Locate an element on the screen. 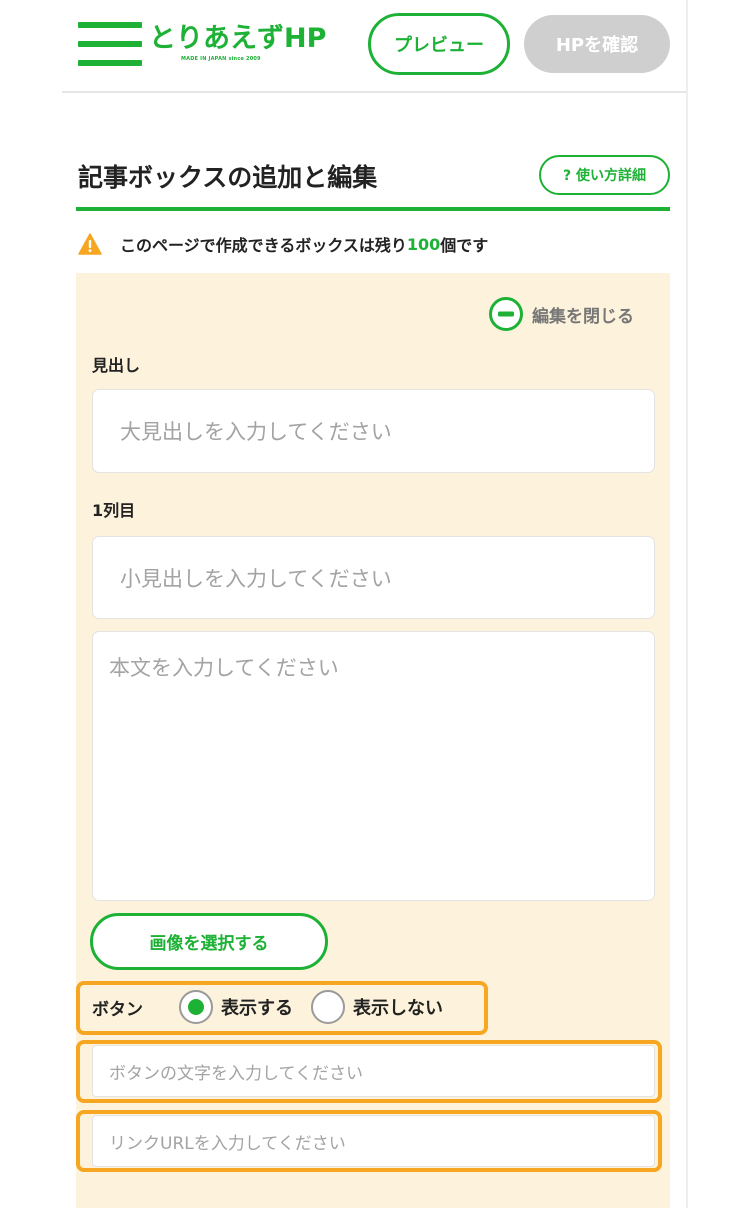 This screenshot has width=750, height=1208. close-edit-button: 編集を閉じる is located at coordinates (561, 314).